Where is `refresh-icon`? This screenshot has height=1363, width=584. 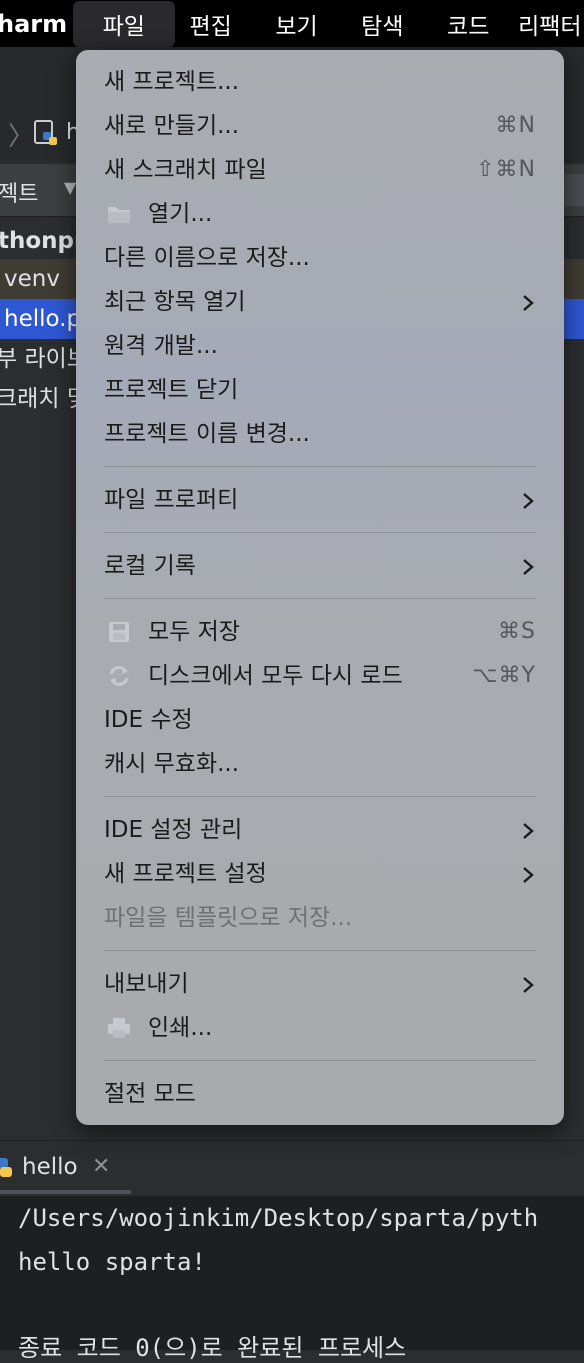
refresh-icon is located at coordinates (119, 676).